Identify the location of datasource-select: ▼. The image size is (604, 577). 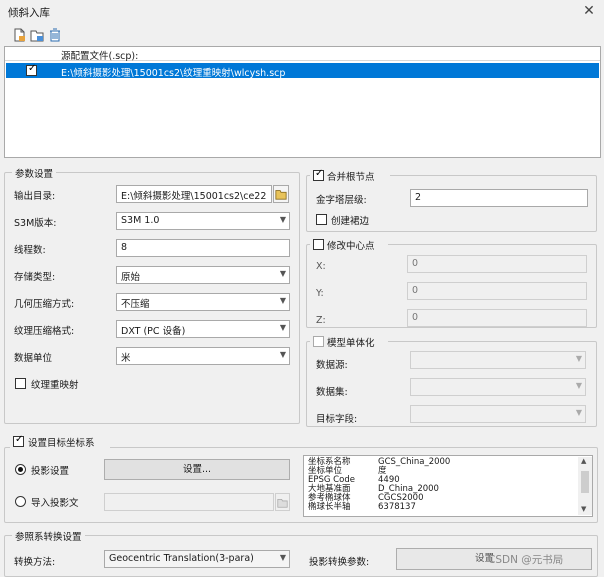
(498, 360).